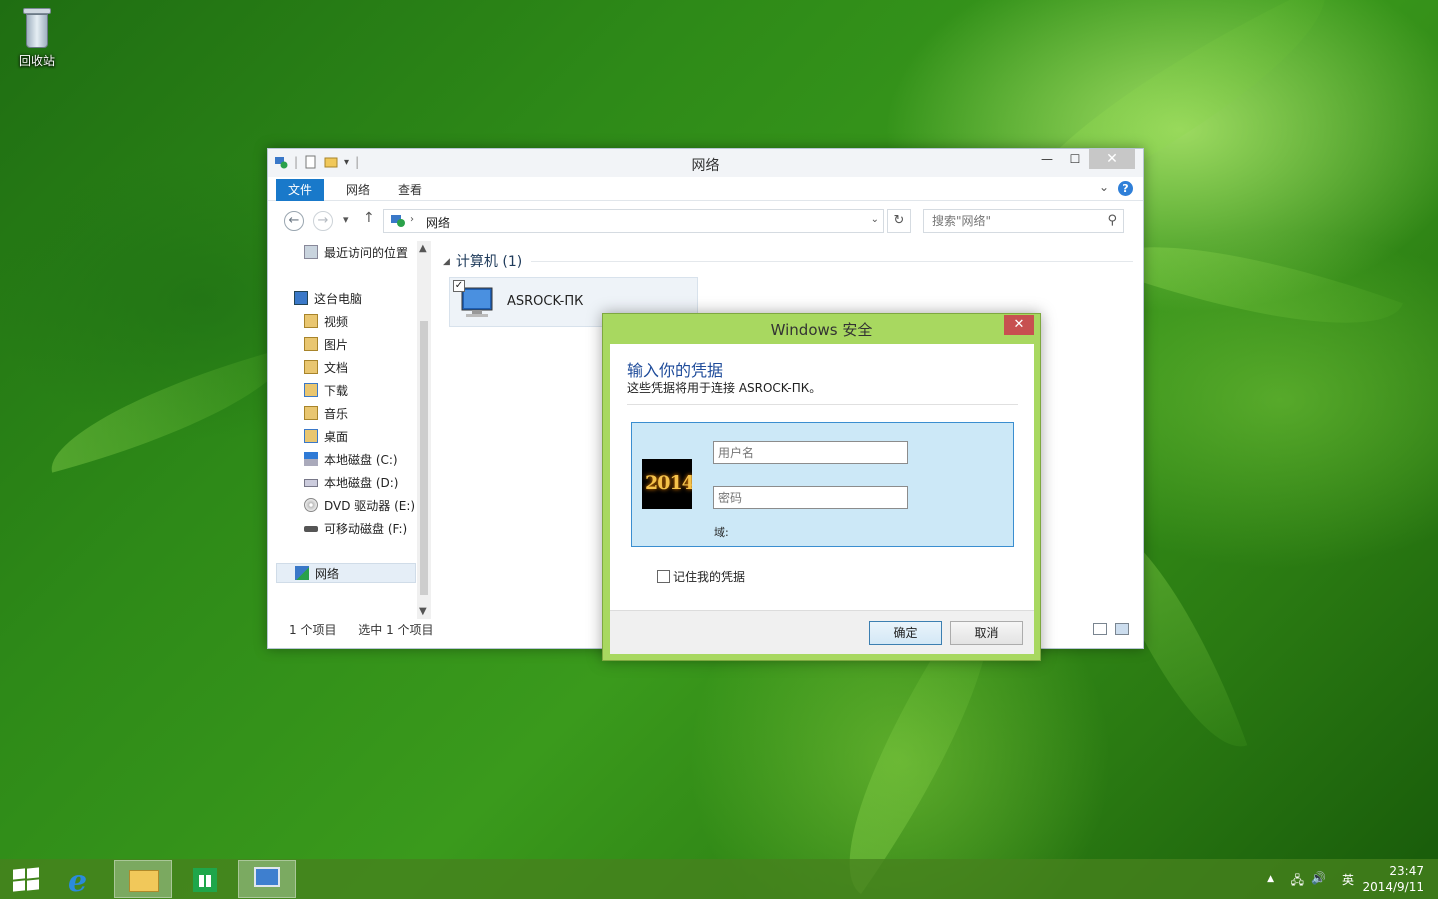 The height and width of the screenshot is (899, 1438). Describe the element at coordinates (822, 632) in the screenshot. I see `dialog-footer: 确定 取消` at that location.